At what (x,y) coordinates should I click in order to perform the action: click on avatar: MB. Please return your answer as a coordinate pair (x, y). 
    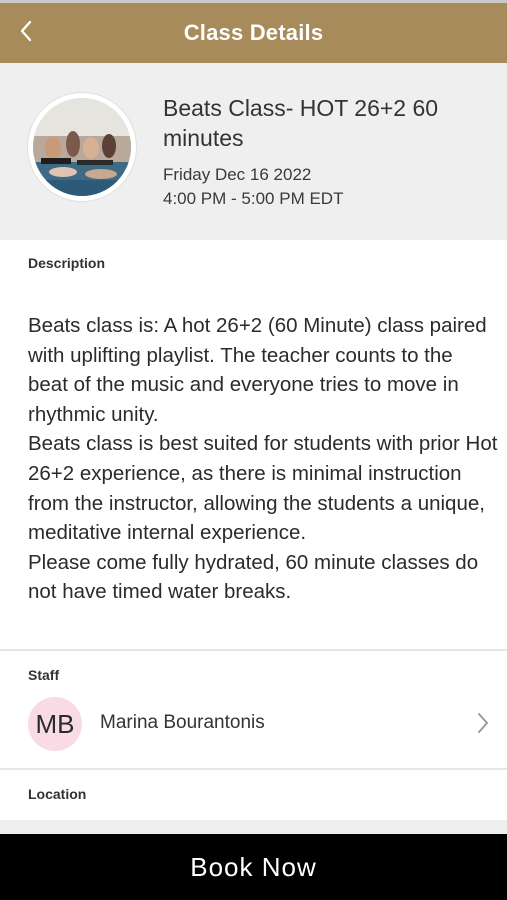
    Looking at the image, I should click on (55, 724).